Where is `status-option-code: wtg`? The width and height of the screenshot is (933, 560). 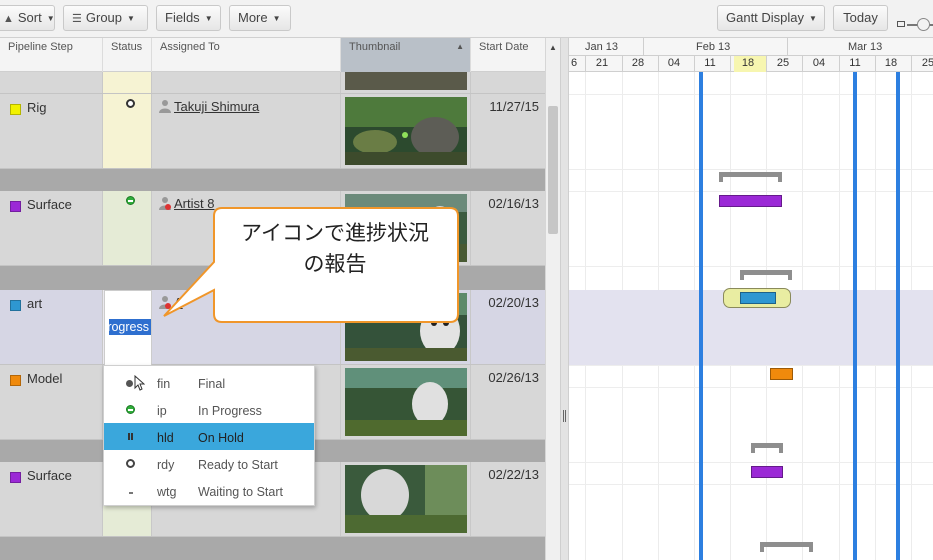
status-option-code: wtg is located at coordinates (167, 492).